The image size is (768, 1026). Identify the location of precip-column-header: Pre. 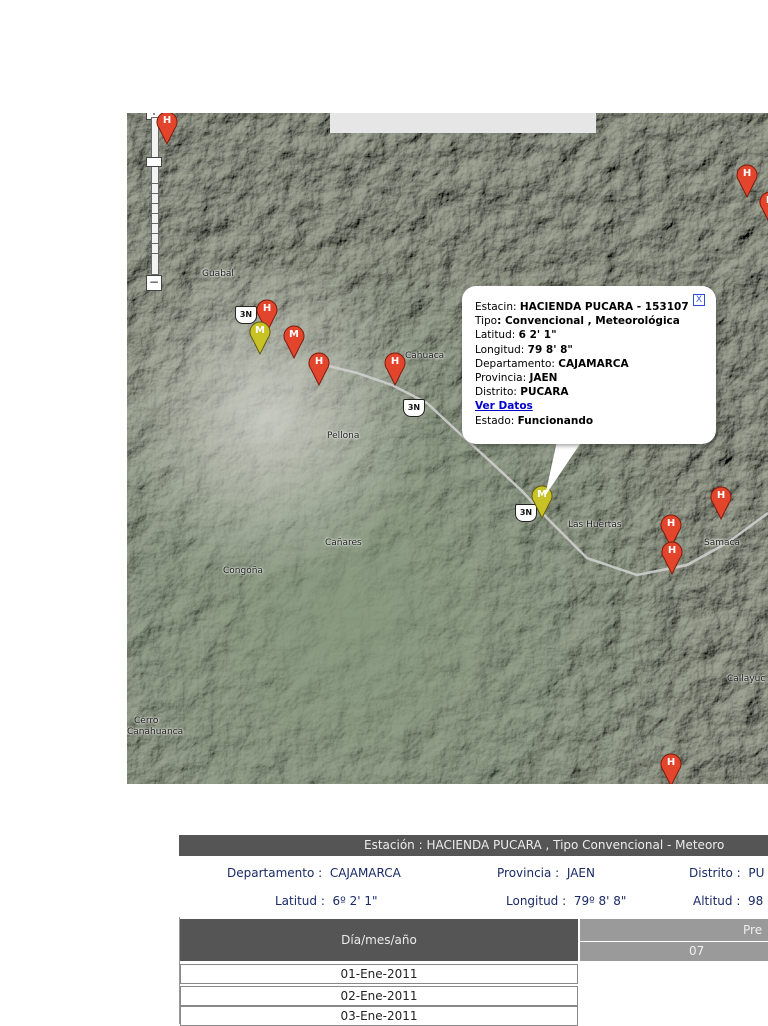
(674, 930).